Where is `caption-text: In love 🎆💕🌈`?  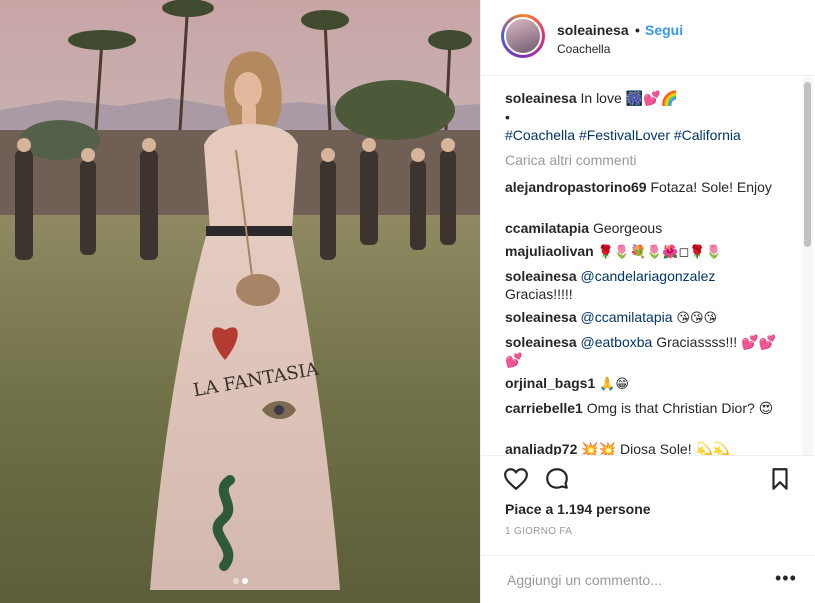 caption-text: In love 🎆💕🌈 is located at coordinates (629, 98).